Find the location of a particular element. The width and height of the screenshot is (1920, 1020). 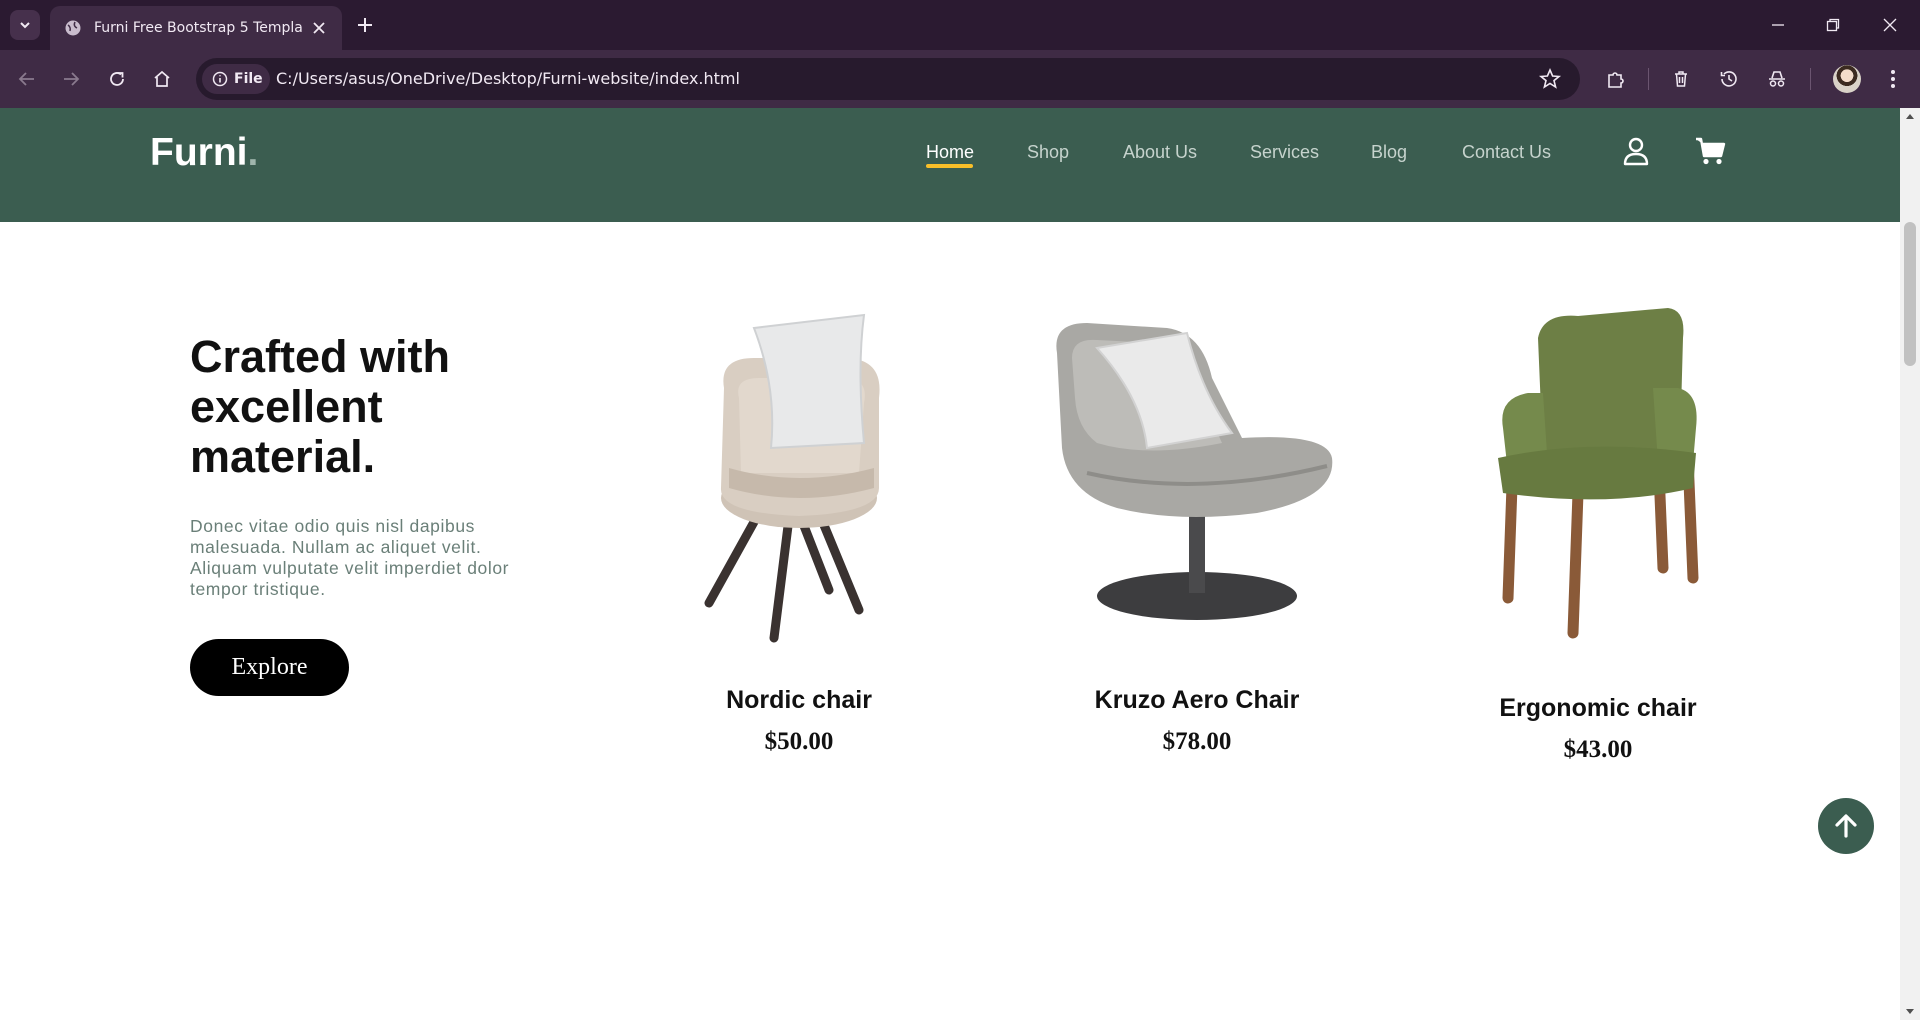

browser-menu-button is located at coordinates (1893, 79).